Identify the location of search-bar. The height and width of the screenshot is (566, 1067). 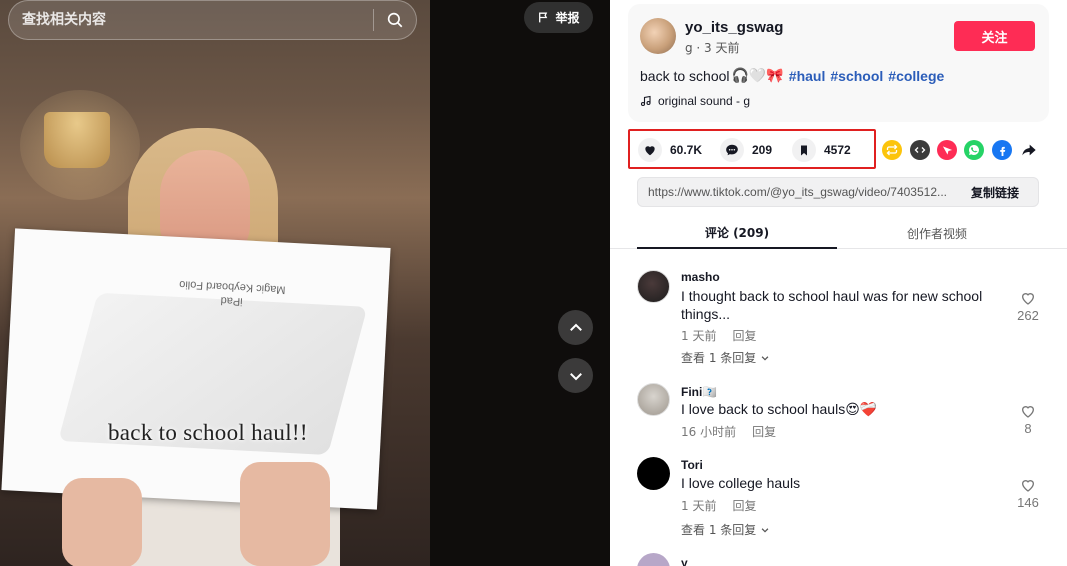
(212, 20).